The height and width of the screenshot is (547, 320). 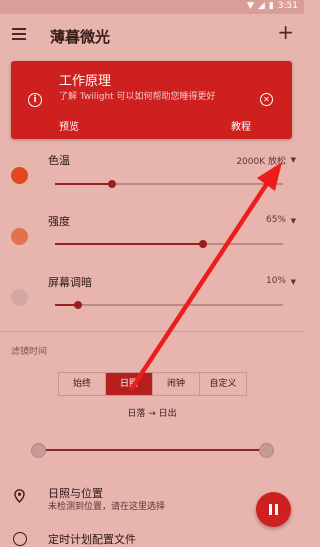 I want to click on dim-dot, so click(x=19, y=297).